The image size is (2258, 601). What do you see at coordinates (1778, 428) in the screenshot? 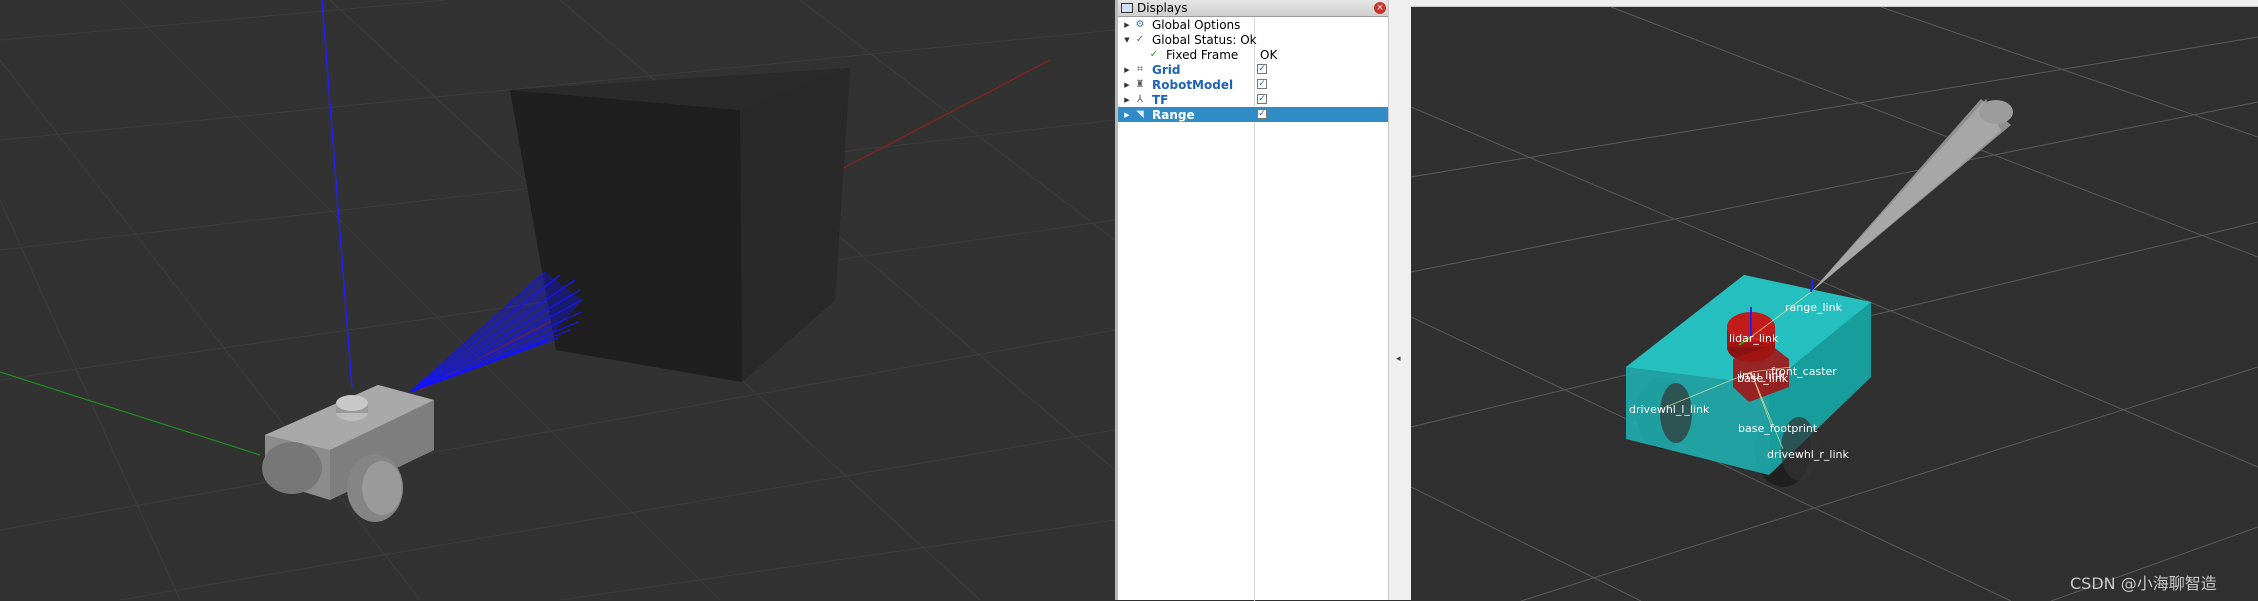
I see `frame-label-base-footprint: base_footprint` at bounding box center [1778, 428].